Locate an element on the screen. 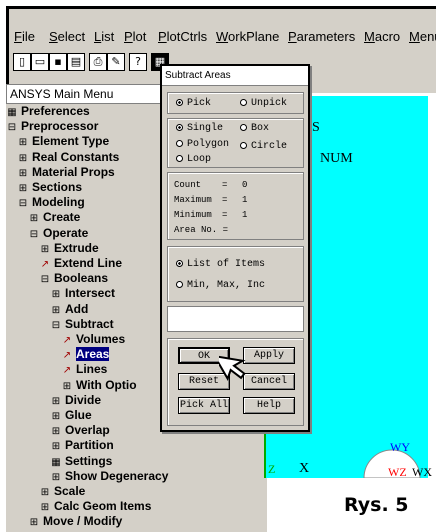  menu-item-subtract: ⊟ Subtract is located at coordinates (82, 324).